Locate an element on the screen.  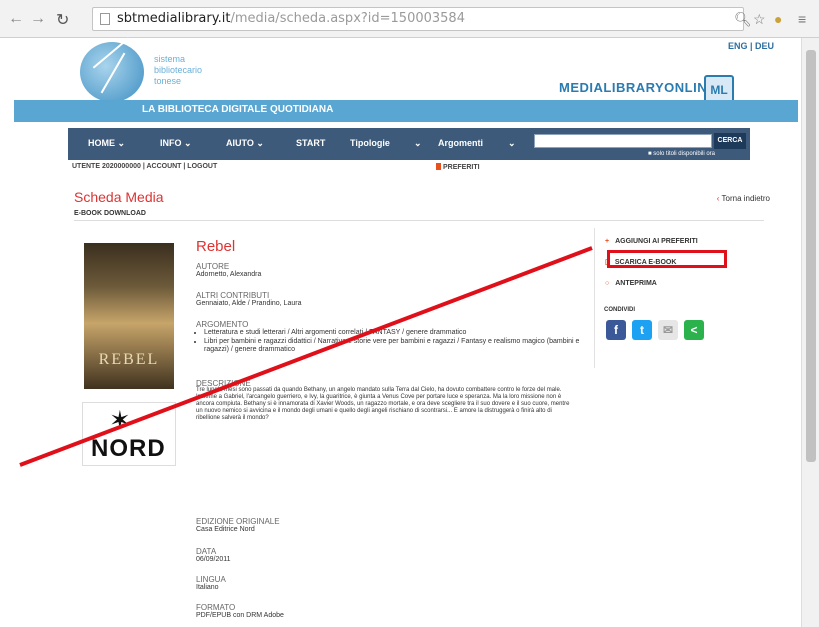
plus-icon: + is located at coordinates (607, 241).